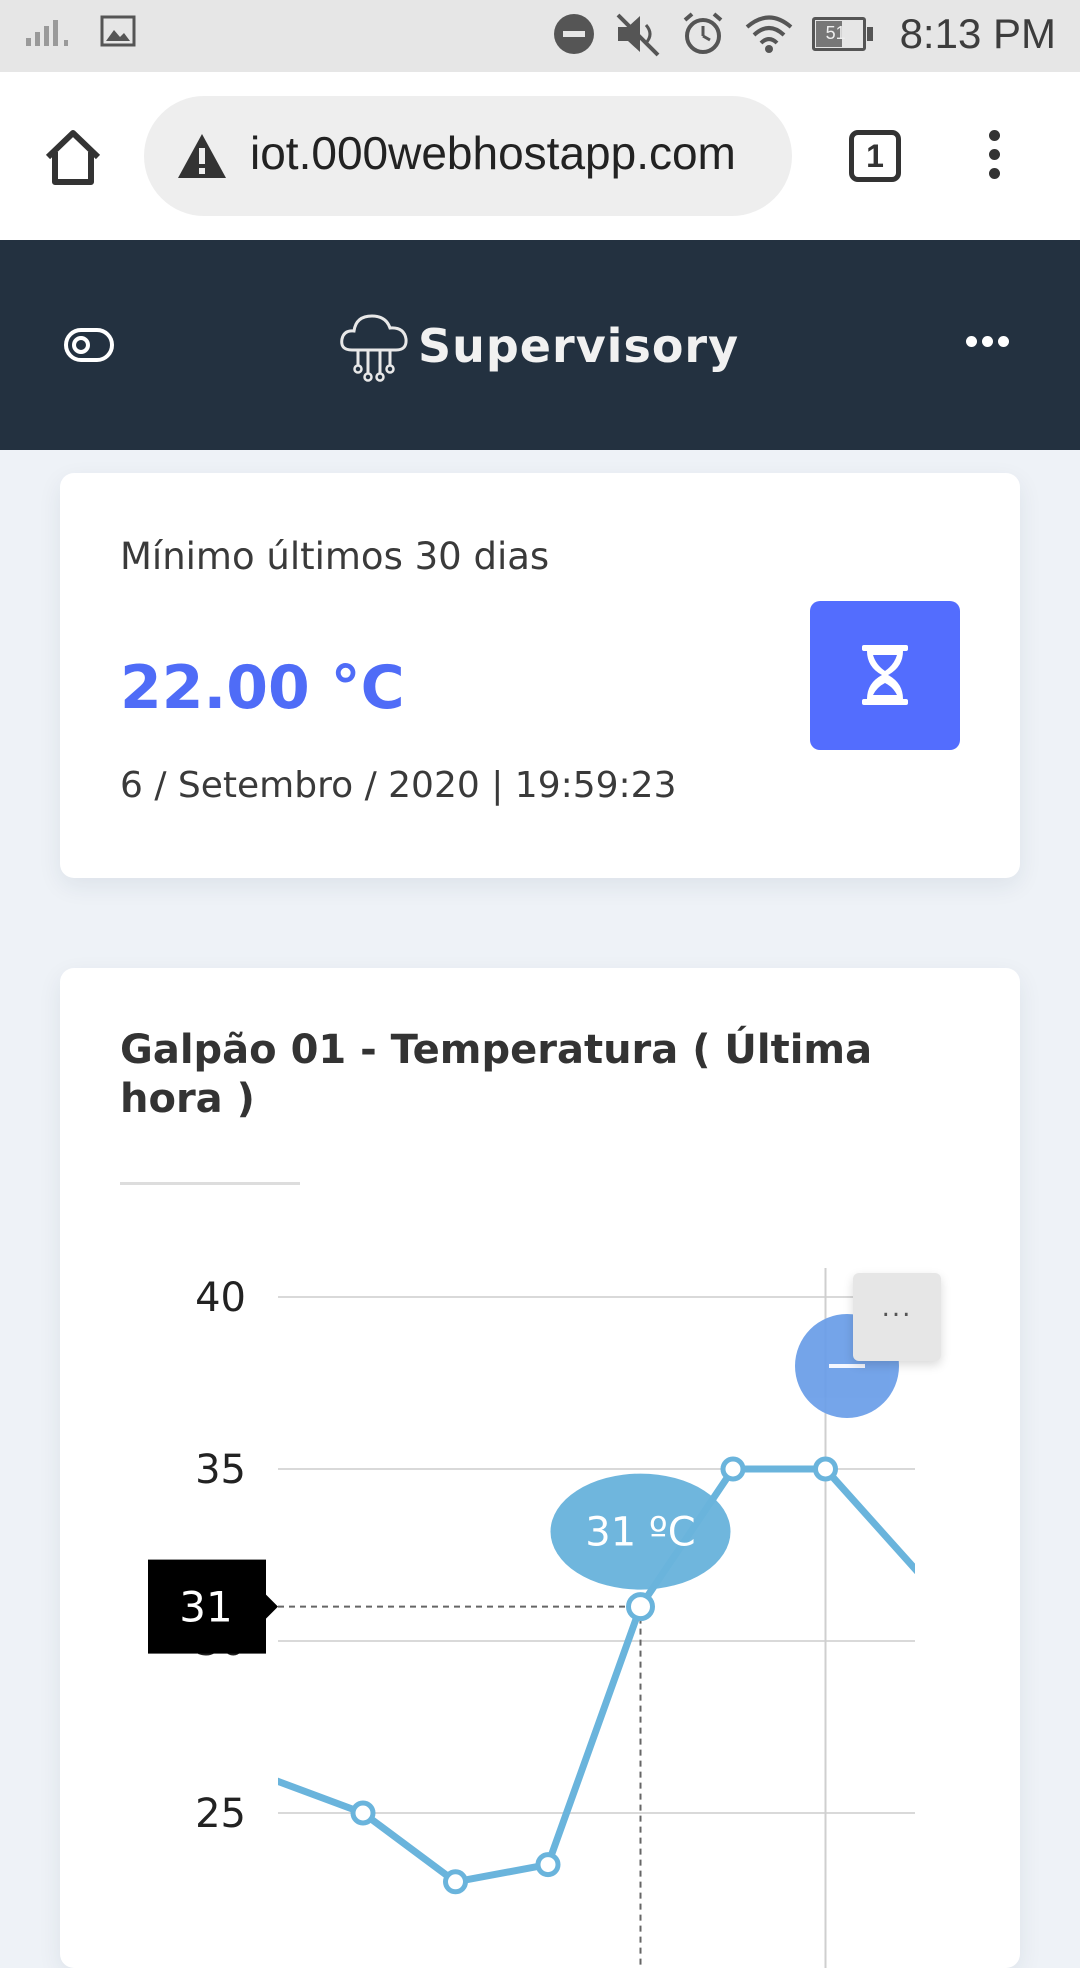 This screenshot has height=1968, width=1080. Describe the element at coordinates (835, 33) in the screenshot. I see `battery-level: 51` at that location.